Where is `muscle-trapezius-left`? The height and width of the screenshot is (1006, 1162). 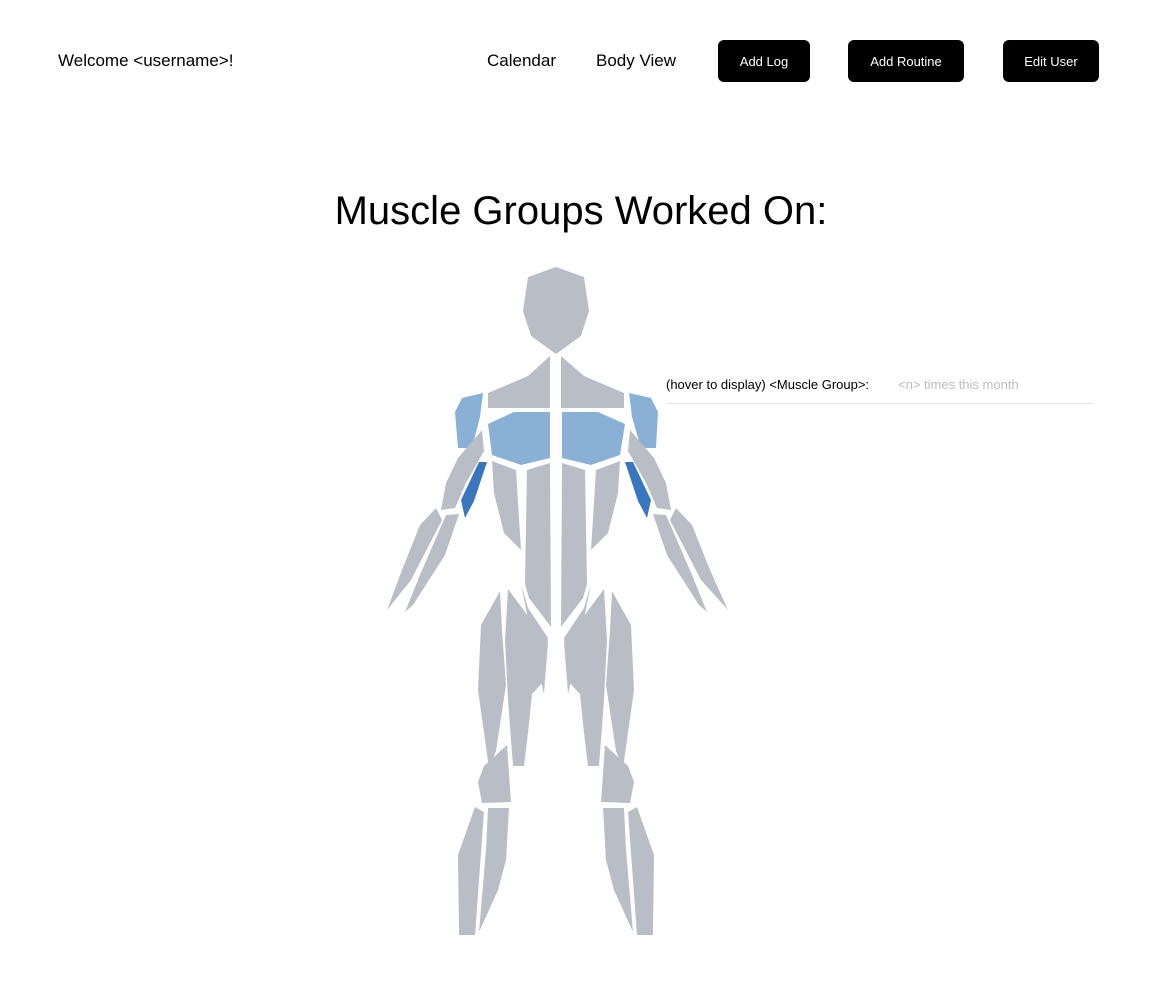 muscle-trapezius-left is located at coordinates (519, 382).